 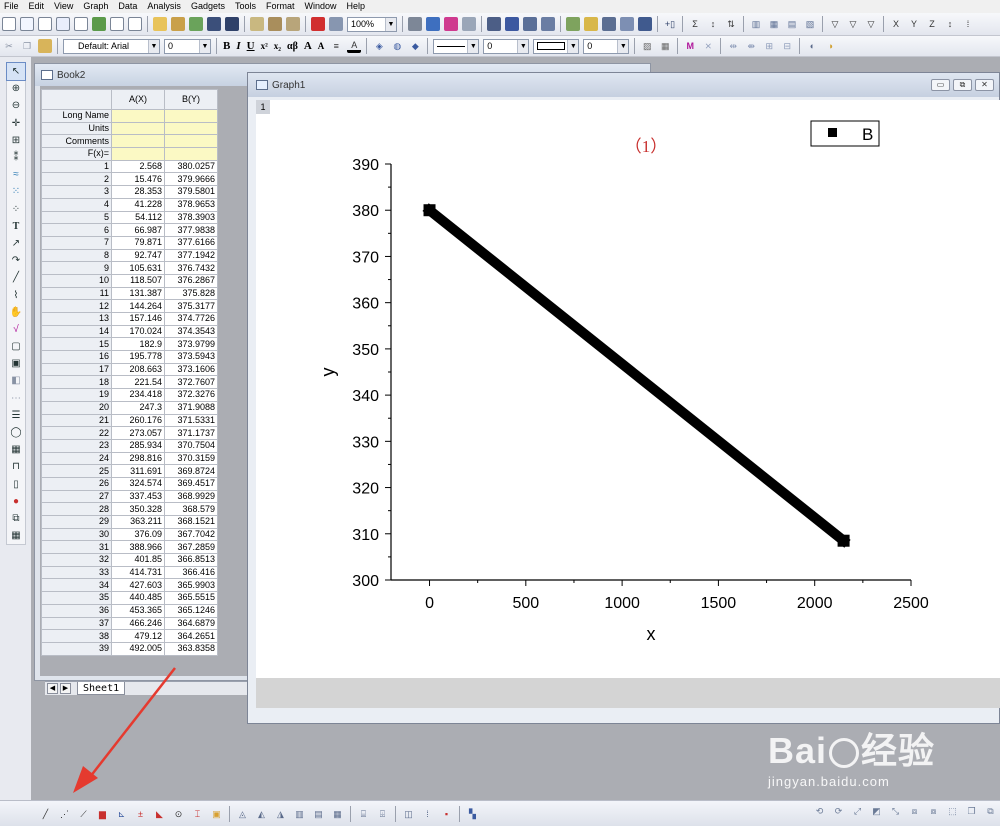 I want to click on new-workbook-icon, so click(x=27, y=24).